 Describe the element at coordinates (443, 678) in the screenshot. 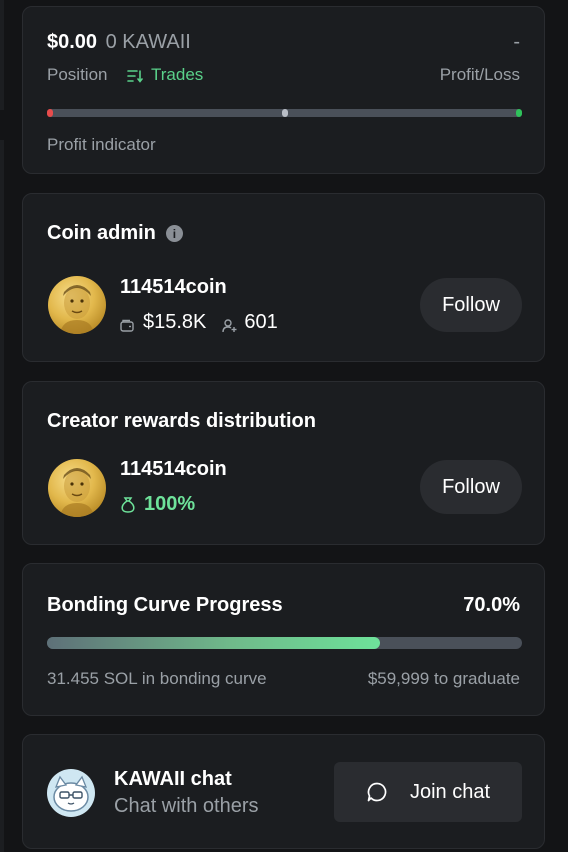

I see `bonding-curve-graduate: $59,999 to graduate` at that location.